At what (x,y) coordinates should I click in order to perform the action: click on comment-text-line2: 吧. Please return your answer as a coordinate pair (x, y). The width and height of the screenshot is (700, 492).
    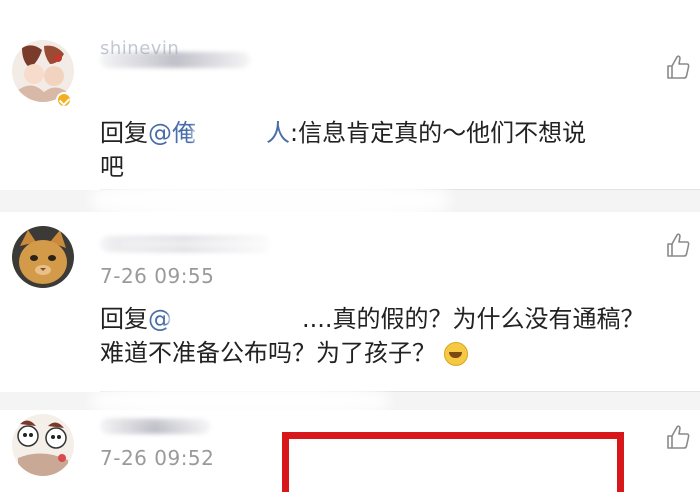
    Looking at the image, I should click on (112, 167).